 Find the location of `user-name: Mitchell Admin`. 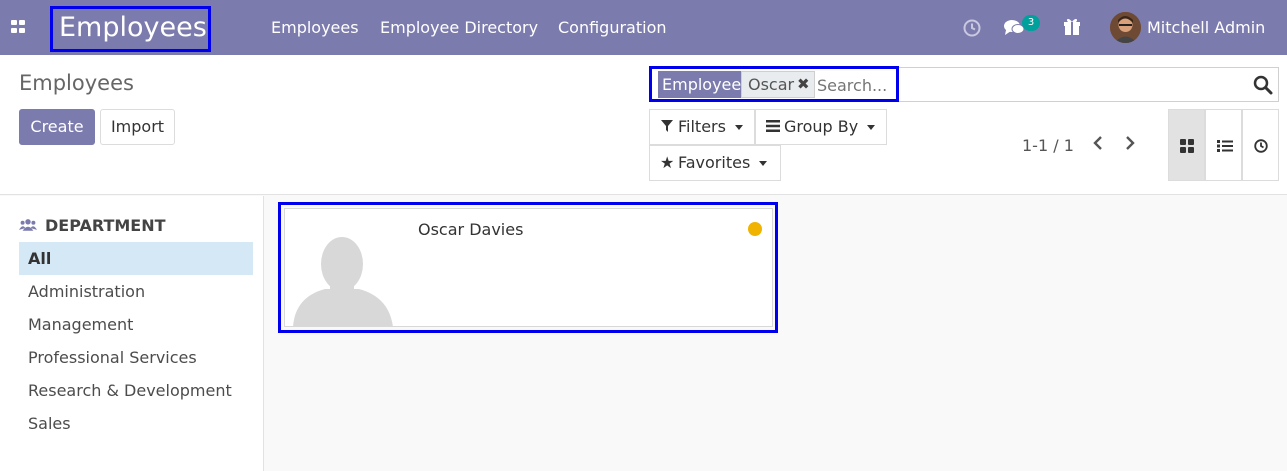

user-name: Mitchell Admin is located at coordinates (1206, 27).